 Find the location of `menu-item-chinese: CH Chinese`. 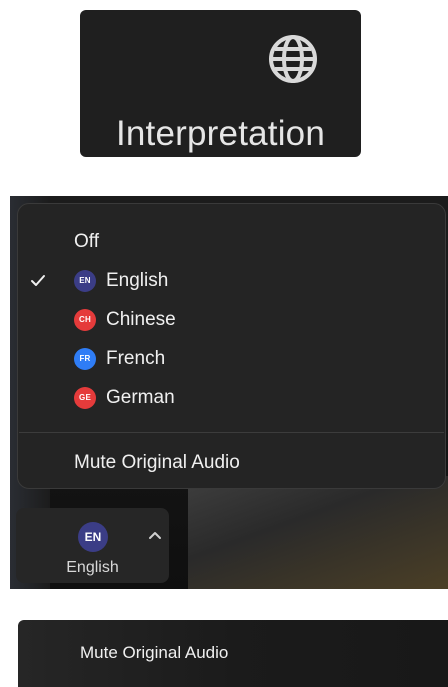

menu-item-chinese: CH Chinese is located at coordinates (231, 320).